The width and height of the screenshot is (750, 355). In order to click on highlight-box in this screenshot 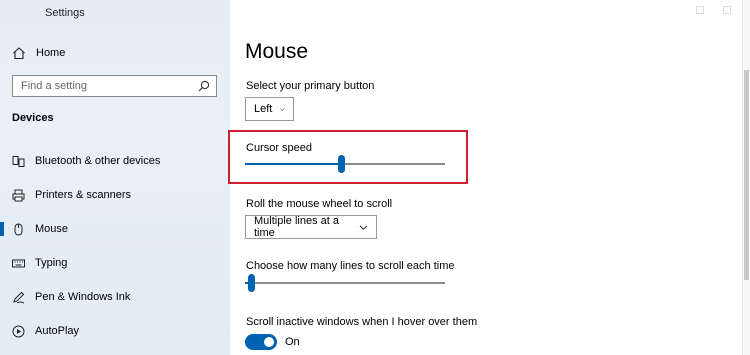, I will do `click(348, 157)`.